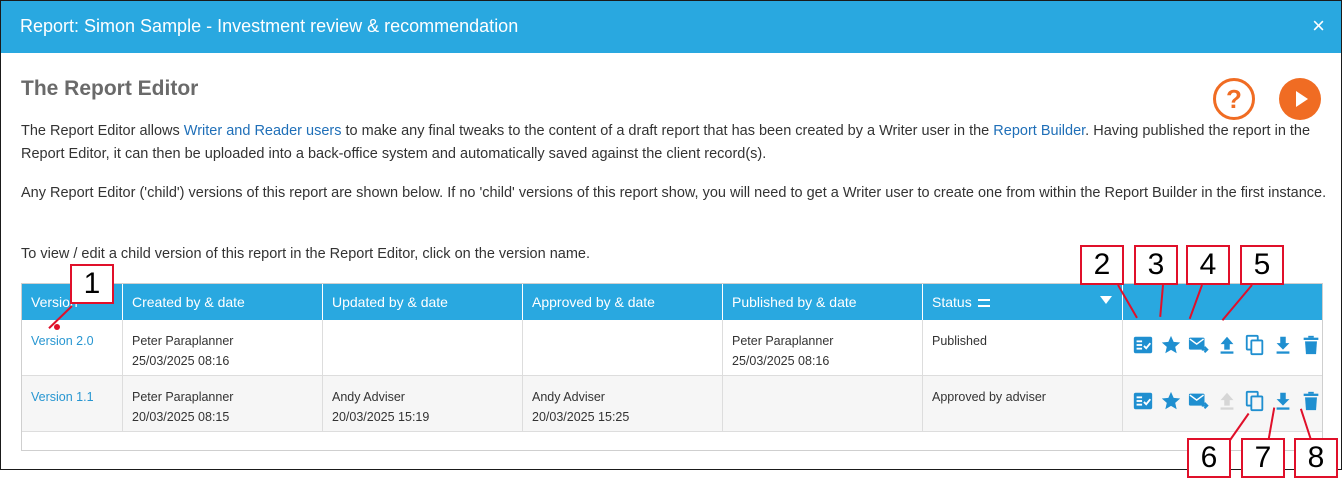 The image size is (1344, 485). Describe the element at coordinates (1039, 131) in the screenshot. I see `report-builder-link: Report Builder` at that location.